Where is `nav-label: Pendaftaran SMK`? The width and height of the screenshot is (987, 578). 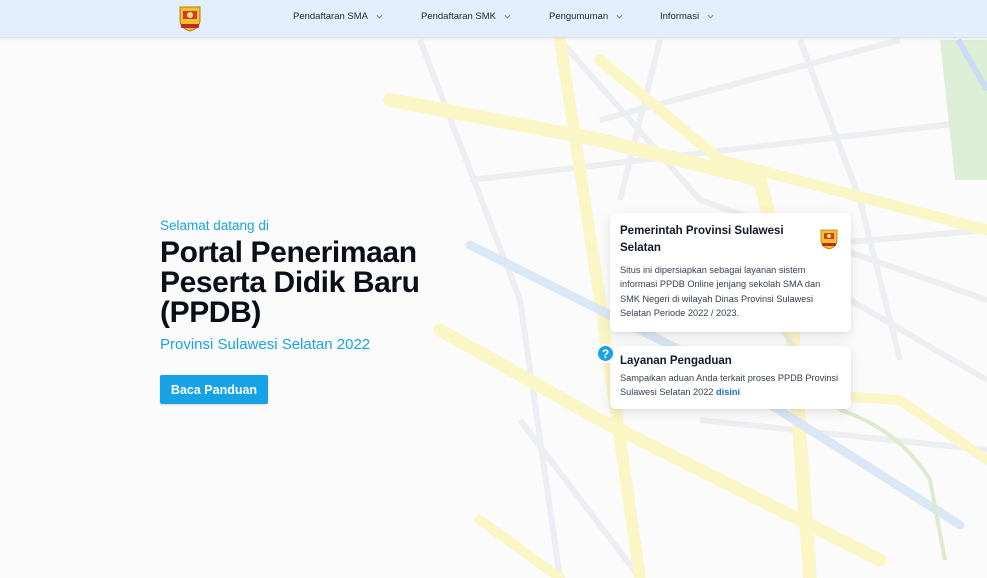 nav-label: Pendaftaran SMK is located at coordinates (458, 16).